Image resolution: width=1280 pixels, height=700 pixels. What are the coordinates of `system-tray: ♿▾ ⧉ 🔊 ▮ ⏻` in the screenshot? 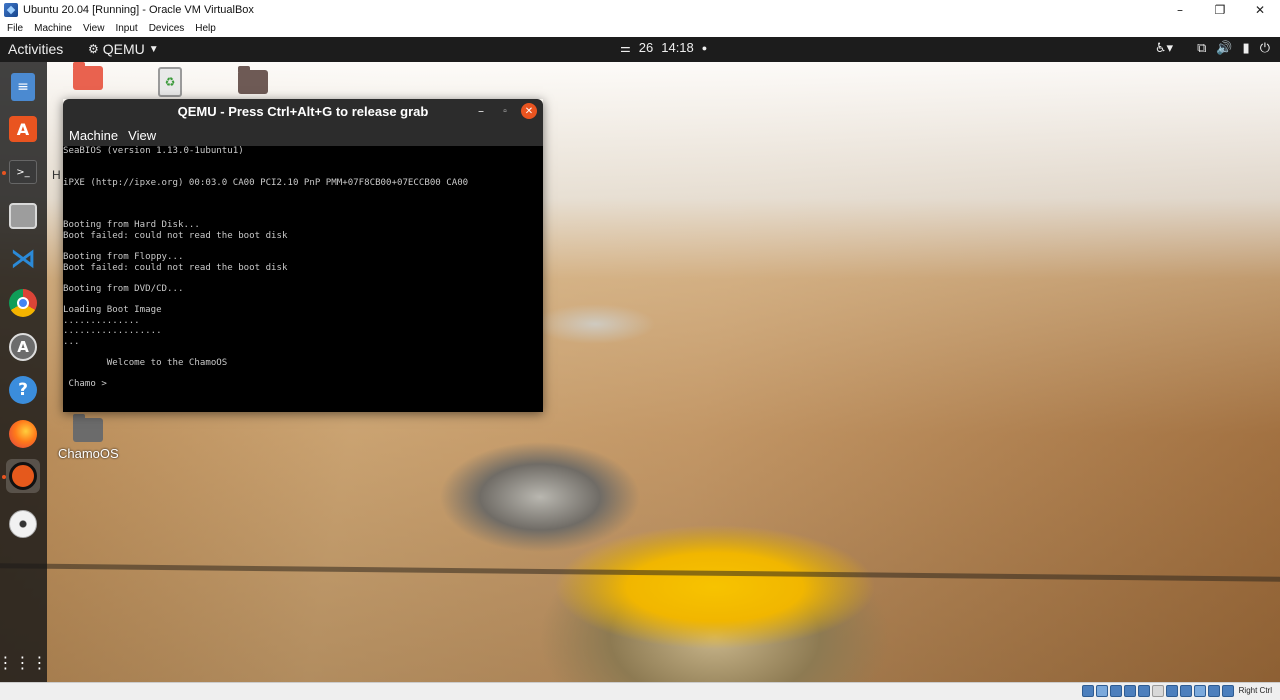 It's located at (1212, 48).